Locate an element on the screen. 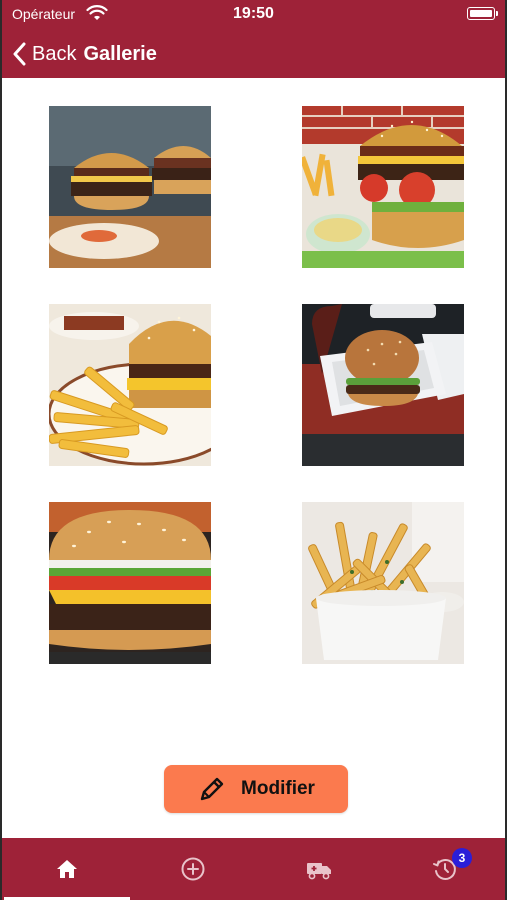 The height and width of the screenshot is (900, 507). delivery-truck-icon is located at coordinates (319, 871).